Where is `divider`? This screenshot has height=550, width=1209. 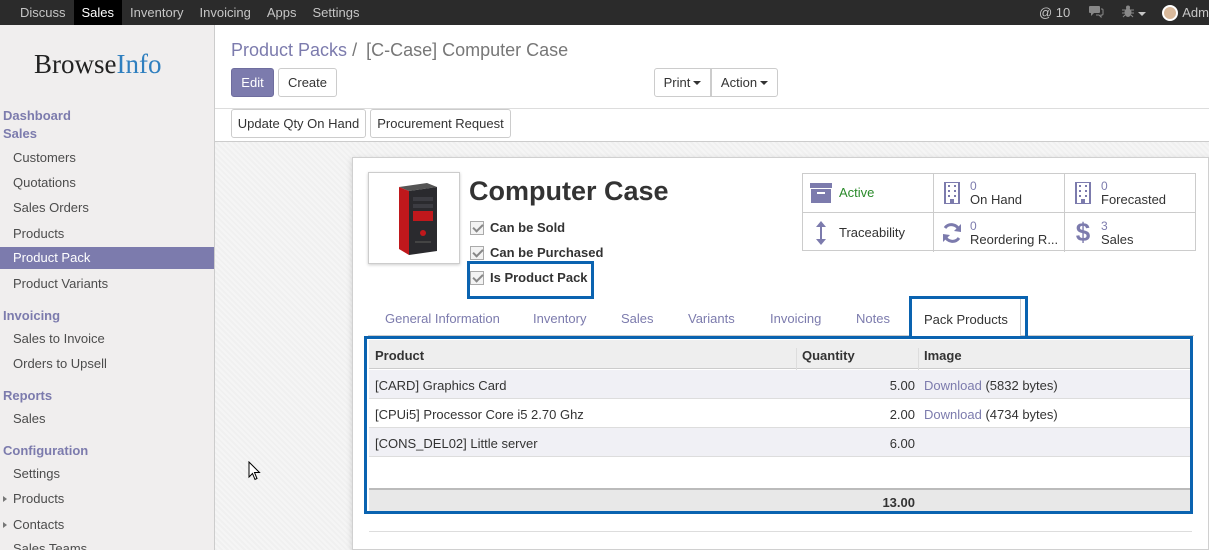
divider is located at coordinates (780, 531).